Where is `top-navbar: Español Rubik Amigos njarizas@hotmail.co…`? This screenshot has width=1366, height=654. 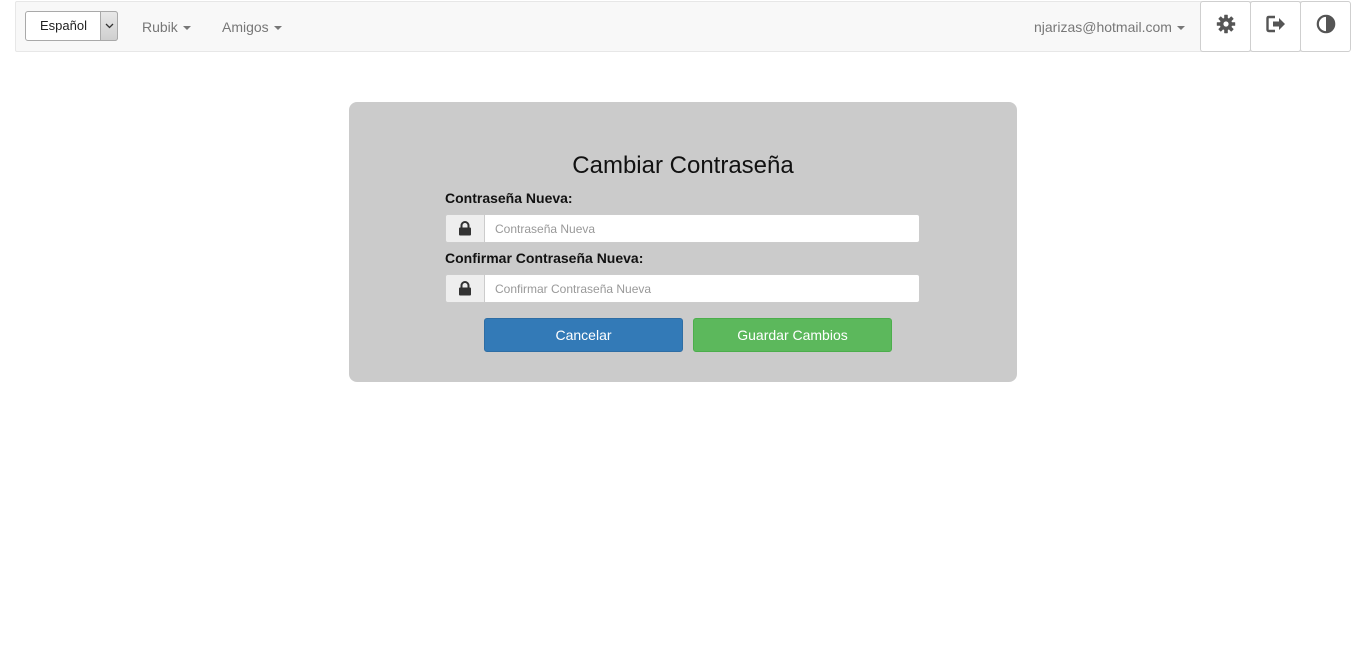
top-navbar: Español Rubik Amigos njarizas@hotmail.co… is located at coordinates (683, 26).